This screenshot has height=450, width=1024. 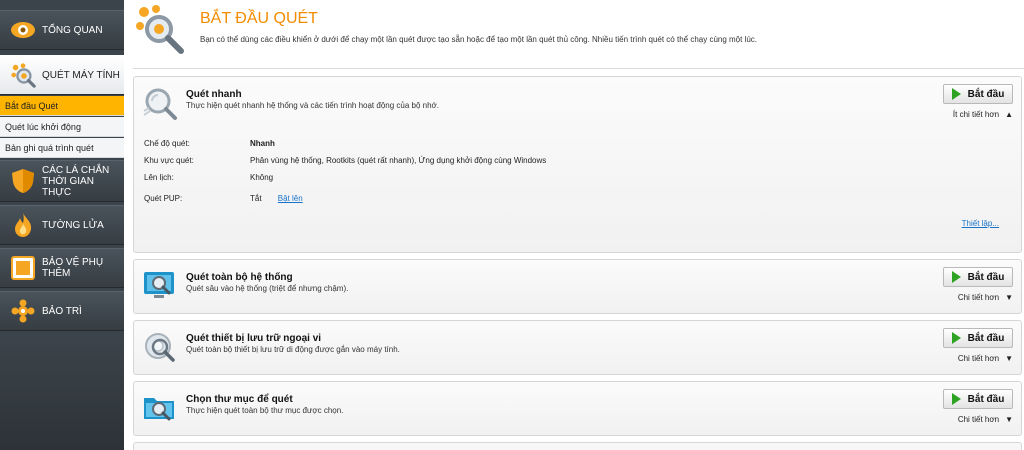 What do you see at coordinates (239, 399) in the screenshot?
I see `folder-scan-title: Chọn thư mục để quét` at bounding box center [239, 399].